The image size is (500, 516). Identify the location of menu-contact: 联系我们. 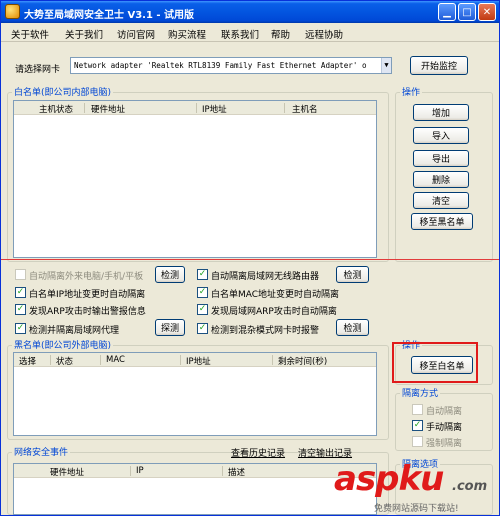
(240, 34).